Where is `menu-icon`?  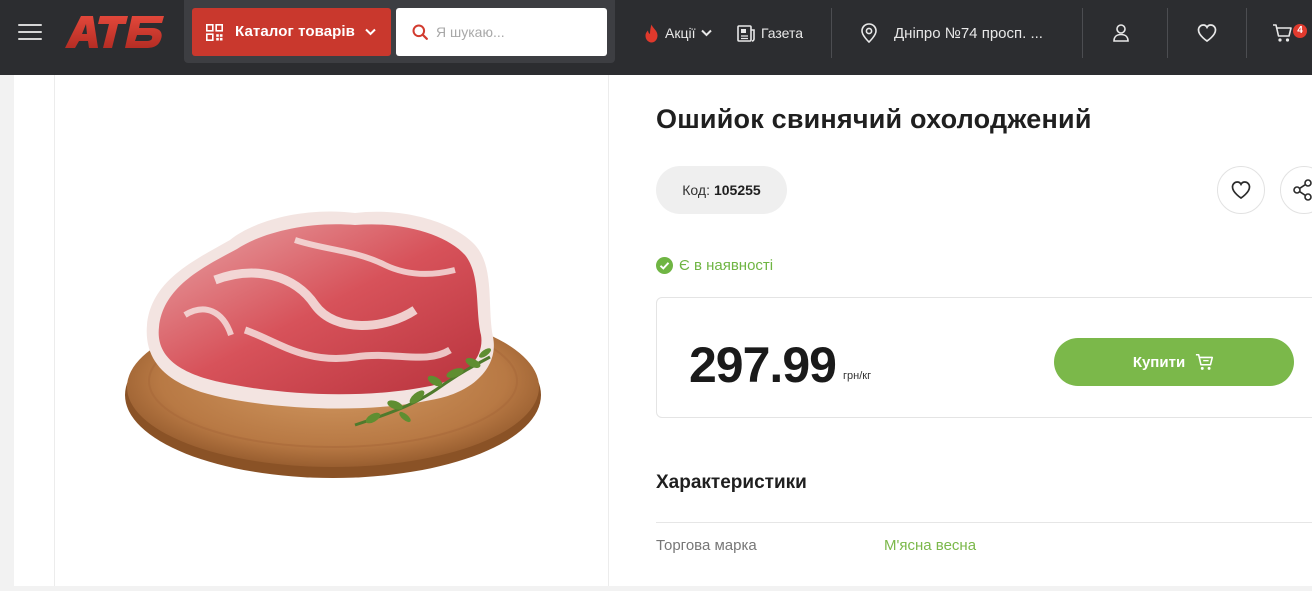
menu-icon is located at coordinates (30, 33).